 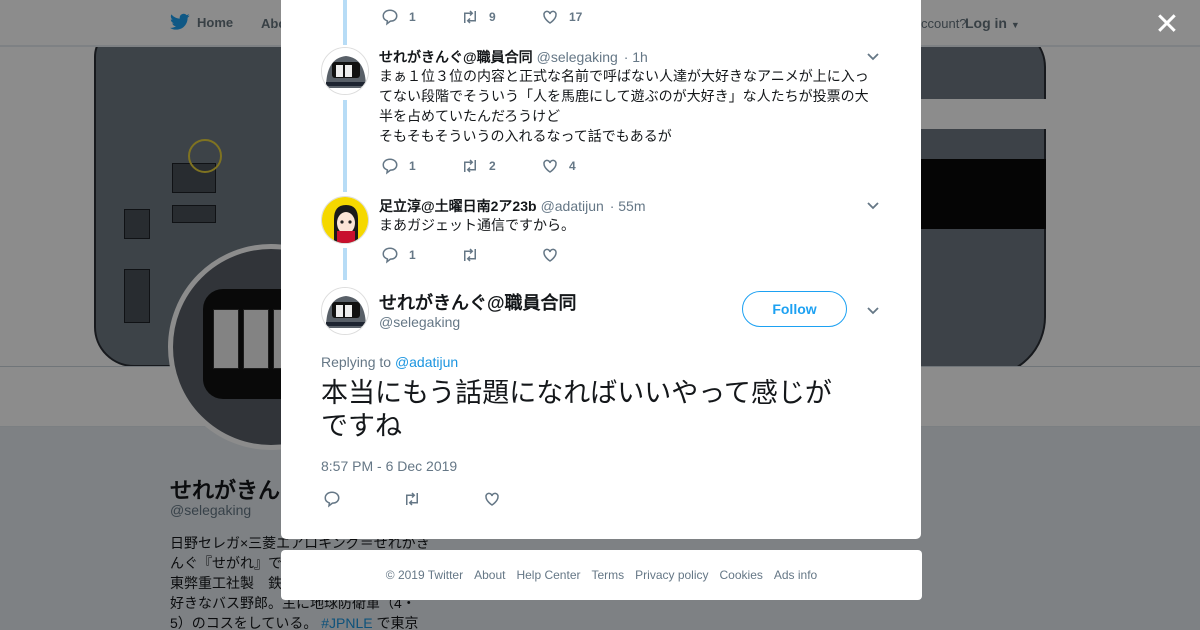 I want to click on retweet-count: 2, so click(x=492, y=166).